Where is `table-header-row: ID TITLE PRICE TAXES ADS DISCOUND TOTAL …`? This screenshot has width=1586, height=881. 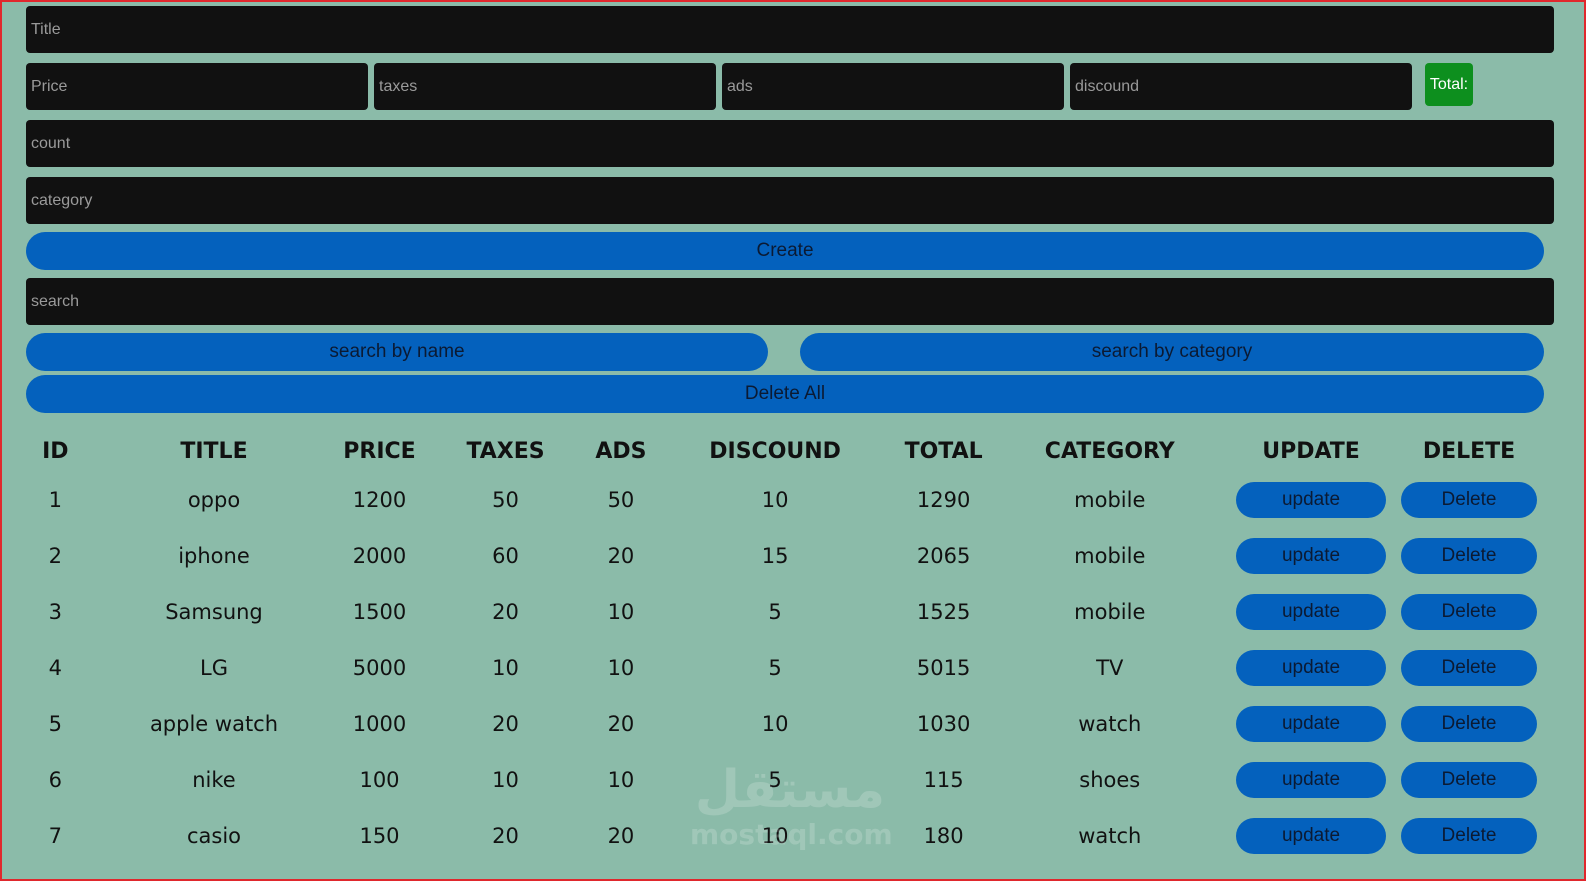
table-header-row: ID TITLE PRICE TAXES ADS DISCOUND TOTAL … is located at coordinates (789, 451).